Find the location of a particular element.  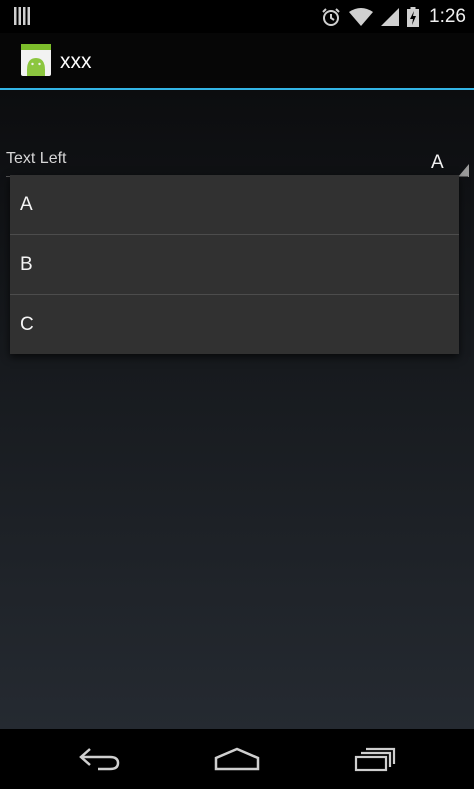

back-icon is located at coordinates (99, 759).